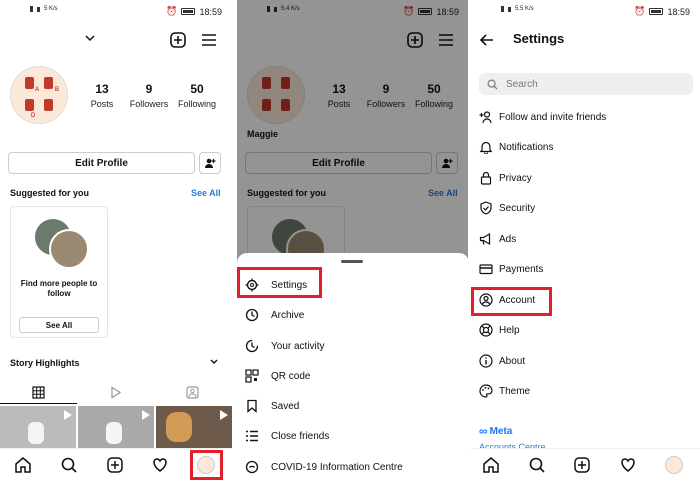 The width and height of the screenshot is (700, 480). I want to click on lifebuoy-icon, so click(486, 330).